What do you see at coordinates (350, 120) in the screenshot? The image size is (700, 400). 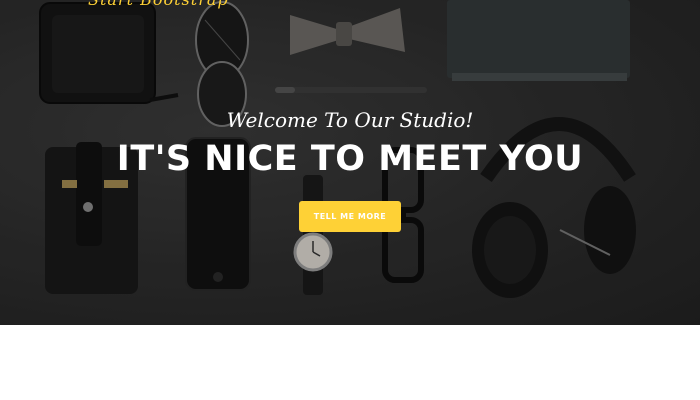 I see `hero-lead-in: Welcome To Our Studio!` at bounding box center [350, 120].